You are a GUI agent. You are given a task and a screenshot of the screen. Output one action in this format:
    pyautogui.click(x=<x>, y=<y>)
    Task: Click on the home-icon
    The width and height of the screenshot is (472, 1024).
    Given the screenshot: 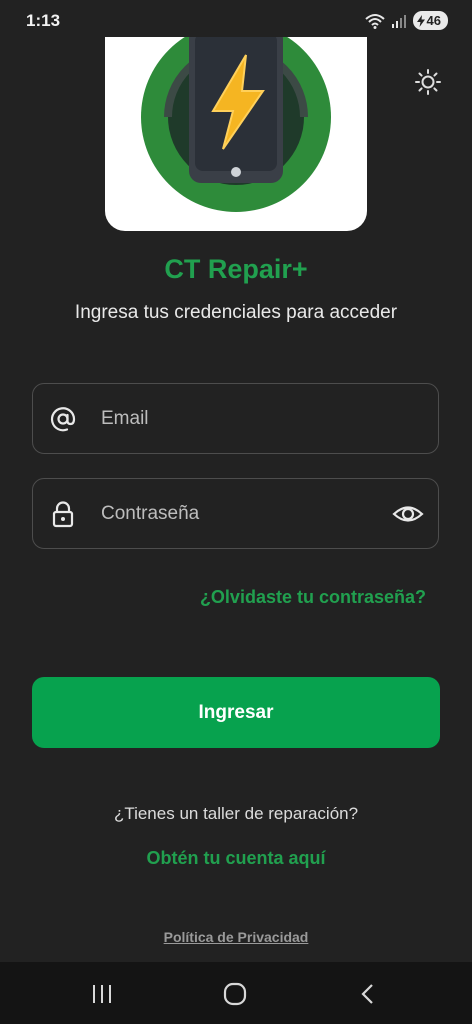 What is the action you would take?
    pyautogui.click(x=235, y=994)
    